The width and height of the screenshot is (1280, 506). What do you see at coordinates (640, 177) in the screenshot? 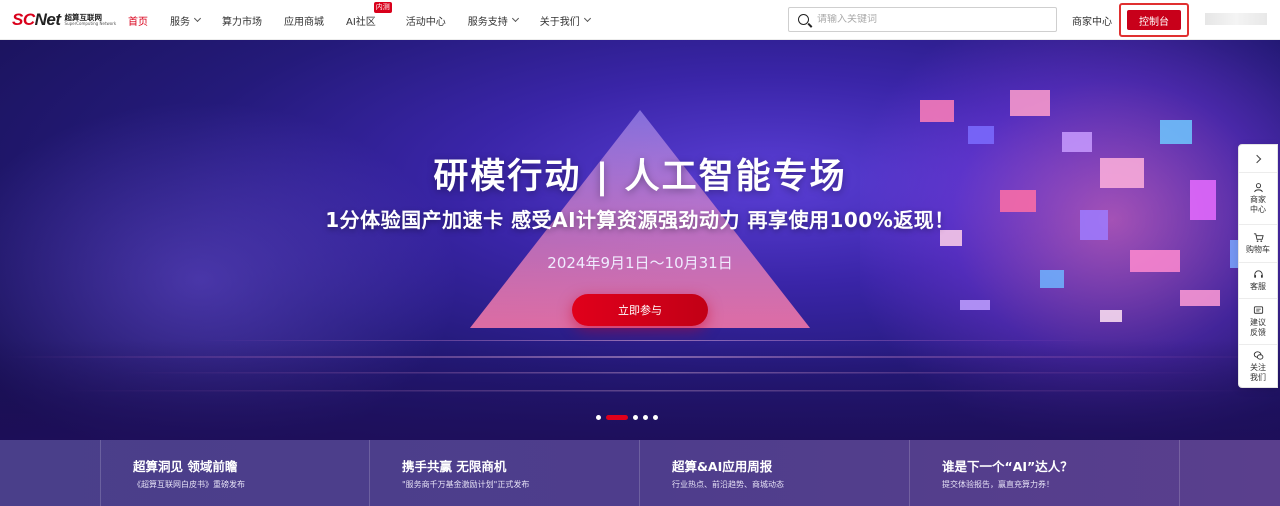
I see `banner-title: 研模行动 | 人工智能专场` at bounding box center [640, 177].